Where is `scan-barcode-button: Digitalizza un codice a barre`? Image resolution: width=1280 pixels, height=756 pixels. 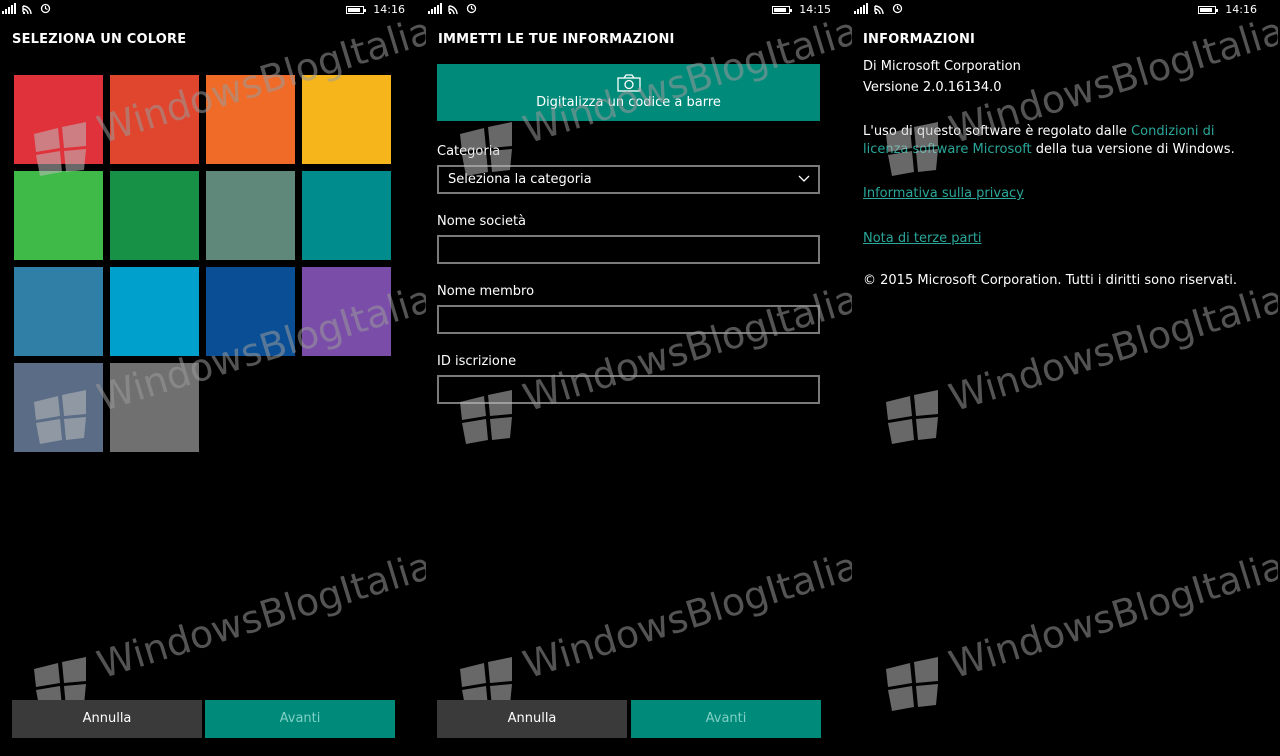
scan-barcode-button: Digitalizza un codice a barre is located at coordinates (628, 92).